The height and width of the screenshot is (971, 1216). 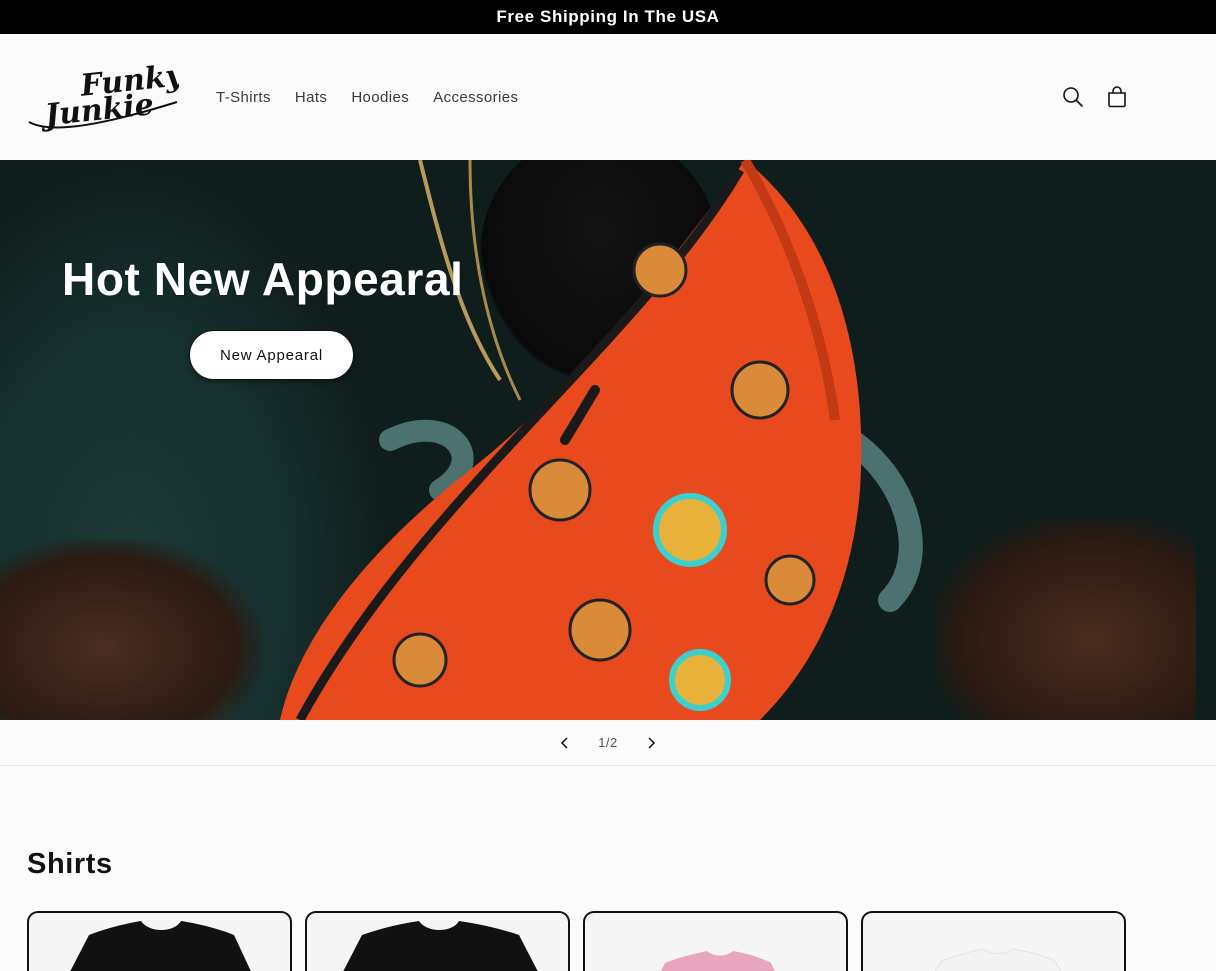 What do you see at coordinates (70, 864) in the screenshot?
I see `section-title: Shirts` at bounding box center [70, 864].